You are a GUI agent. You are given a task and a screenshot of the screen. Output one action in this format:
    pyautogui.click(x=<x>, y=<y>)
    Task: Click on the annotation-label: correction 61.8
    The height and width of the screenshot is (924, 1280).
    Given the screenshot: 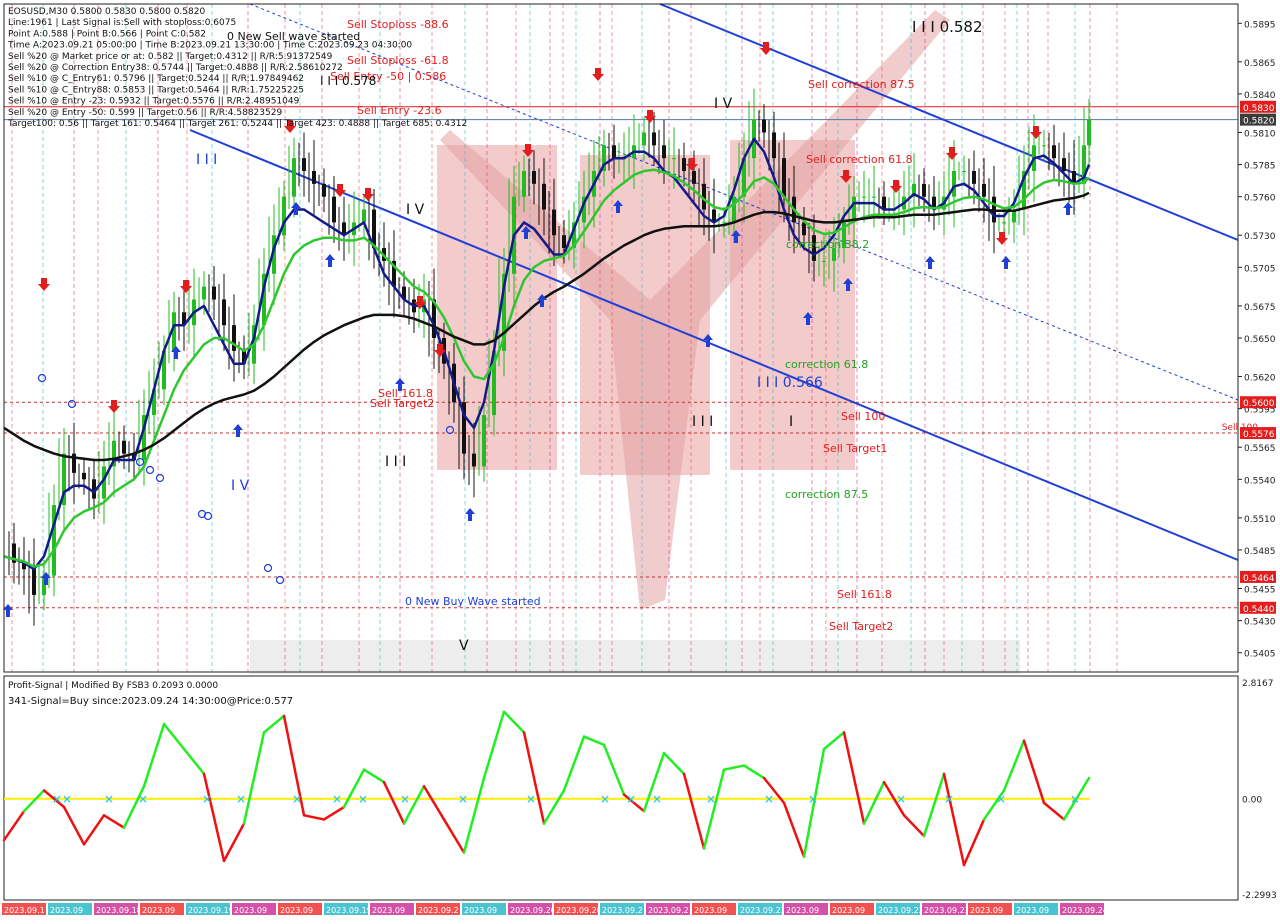 What is the action you would take?
    pyautogui.click(x=826, y=364)
    